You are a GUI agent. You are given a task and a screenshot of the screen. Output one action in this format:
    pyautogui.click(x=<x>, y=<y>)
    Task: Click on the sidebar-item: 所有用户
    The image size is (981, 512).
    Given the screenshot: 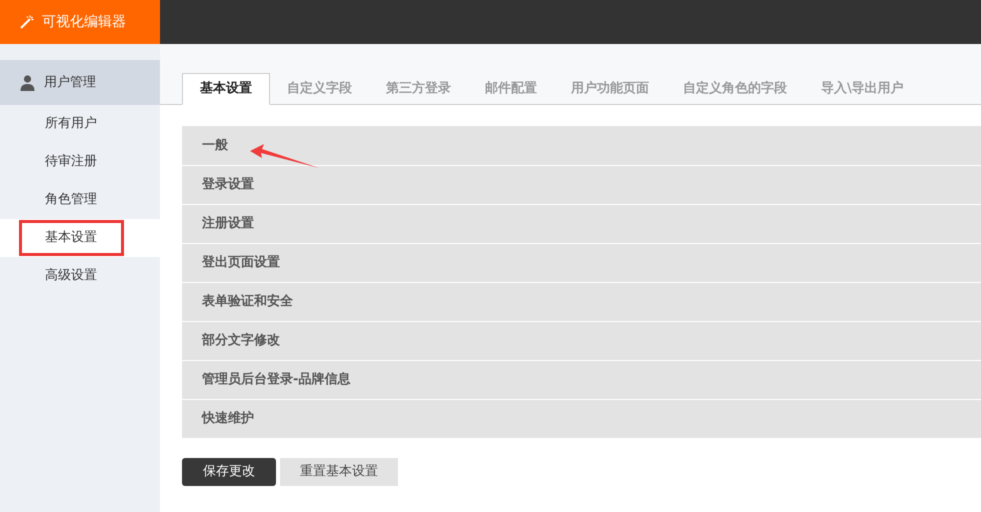 What is the action you would take?
    pyautogui.click(x=58, y=124)
    